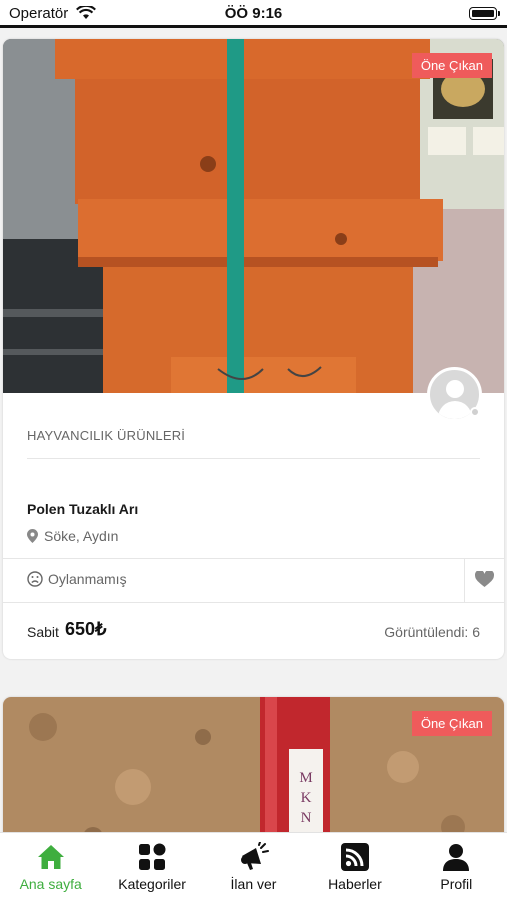 The width and height of the screenshot is (507, 900). What do you see at coordinates (87, 579) in the screenshot?
I see `rating-text: Oylanmamış` at bounding box center [87, 579].